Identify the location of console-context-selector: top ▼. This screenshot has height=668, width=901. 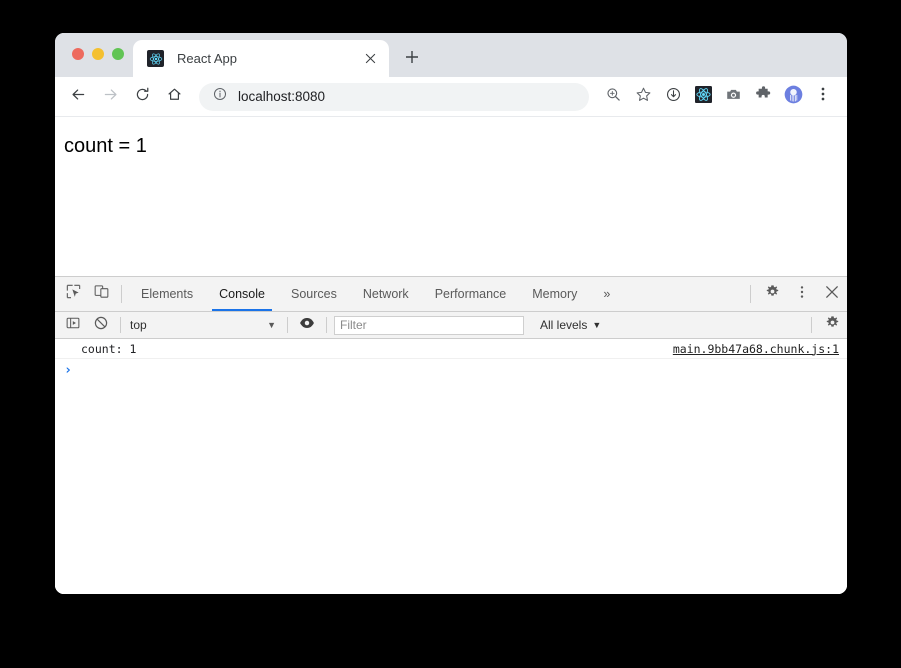
(204, 325).